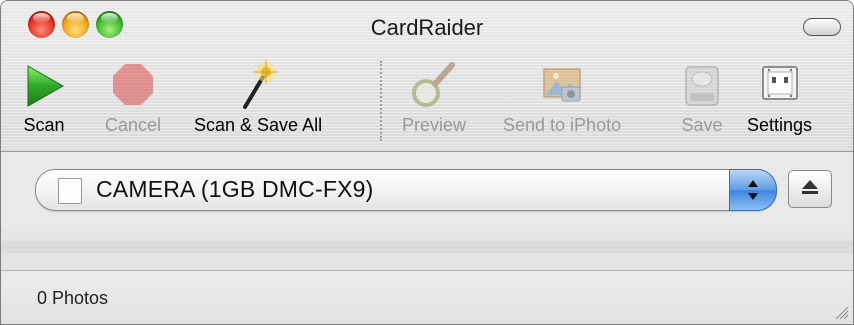 The height and width of the screenshot is (325, 854). What do you see at coordinates (235, 189) in the screenshot?
I see `device-popup-value: CAMERA (1GB DMC-FX9)` at bounding box center [235, 189].